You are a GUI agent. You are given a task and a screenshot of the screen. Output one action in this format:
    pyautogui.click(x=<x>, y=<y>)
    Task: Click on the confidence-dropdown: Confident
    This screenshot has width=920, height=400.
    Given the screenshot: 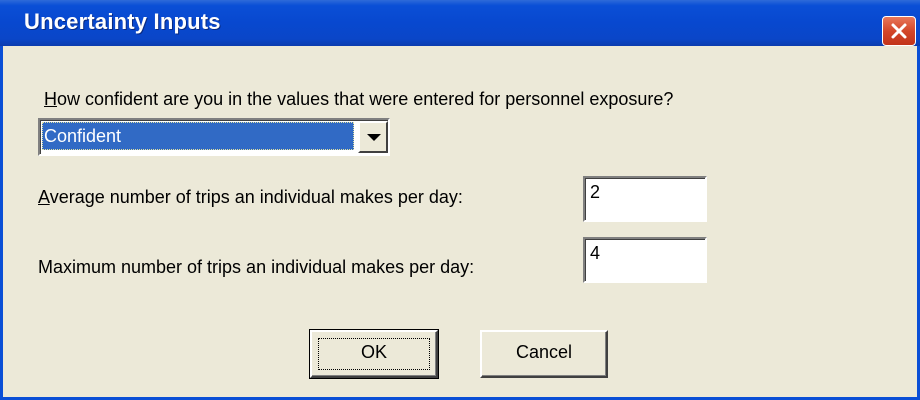 What is the action you would take?
    pyautogui.click(x=214, y=137)
    